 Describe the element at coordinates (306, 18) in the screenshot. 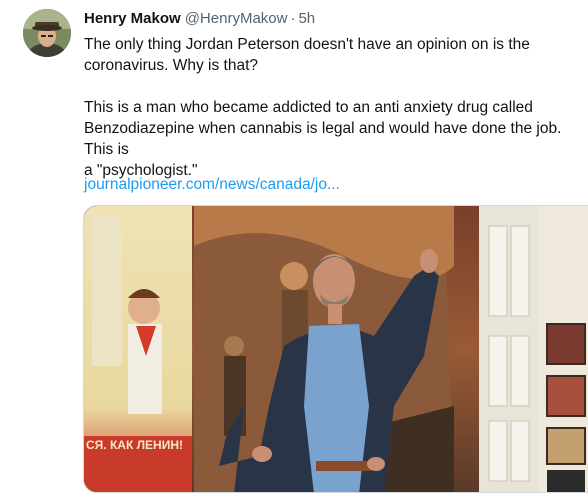

I see `tweet-time: 5h` at that location.